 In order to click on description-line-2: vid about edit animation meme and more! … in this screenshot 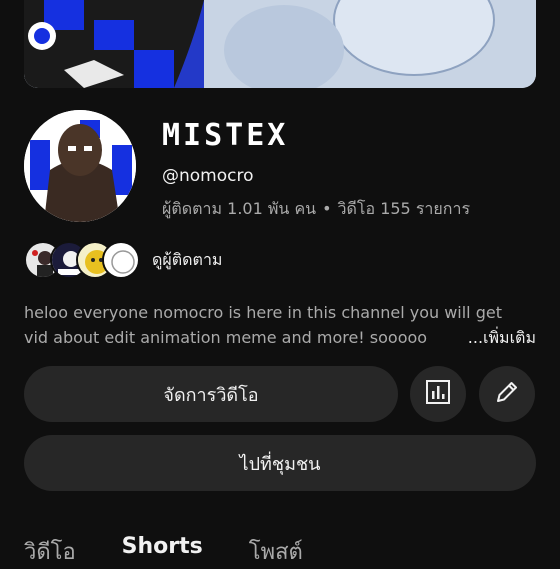, I will do `click(226, 337)`.